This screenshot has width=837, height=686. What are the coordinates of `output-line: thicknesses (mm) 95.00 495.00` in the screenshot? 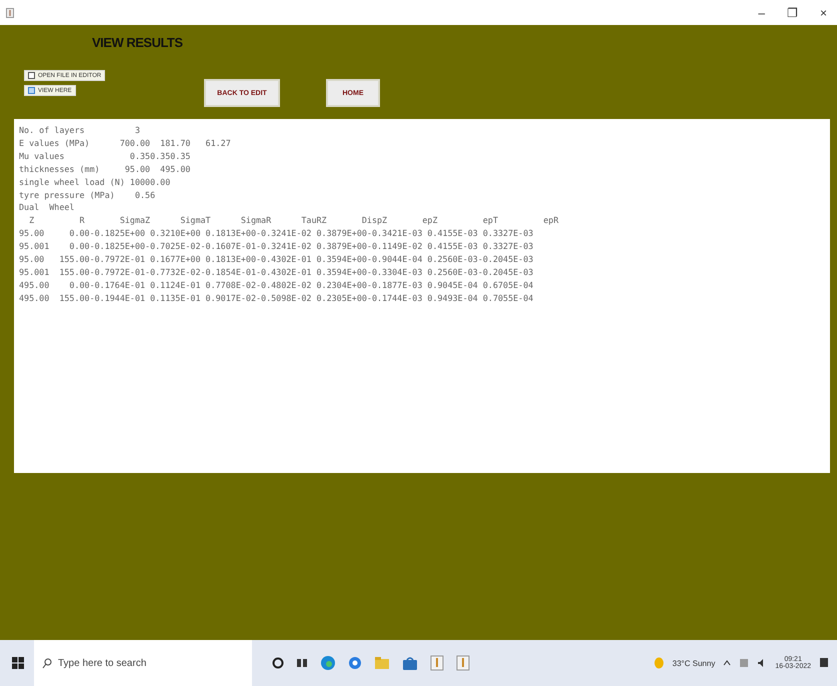 It's located at (104, 169).